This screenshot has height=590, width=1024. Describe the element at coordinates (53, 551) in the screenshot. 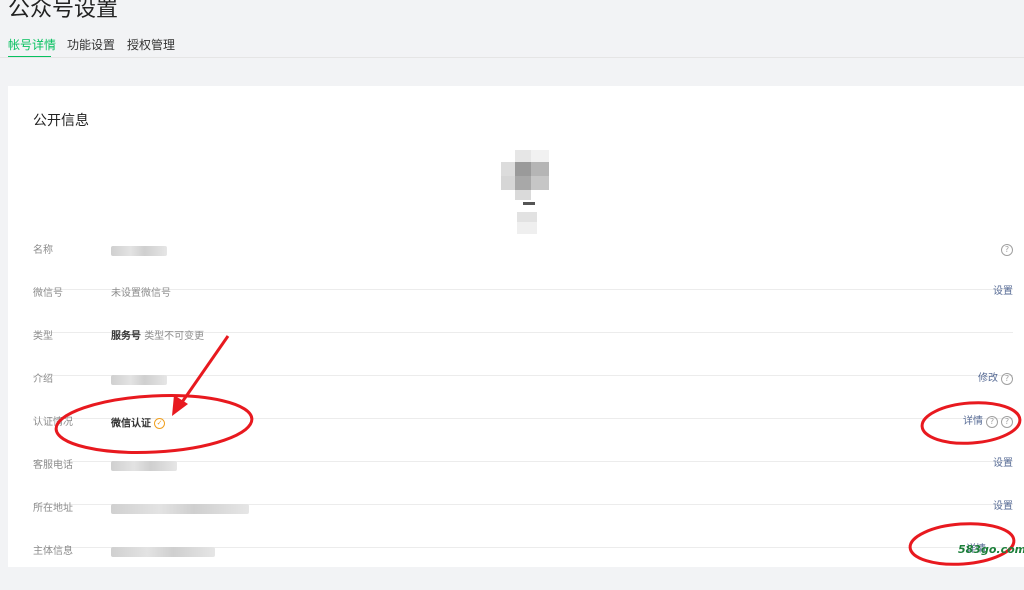

I see `entity-label: 主体信息` at that location.